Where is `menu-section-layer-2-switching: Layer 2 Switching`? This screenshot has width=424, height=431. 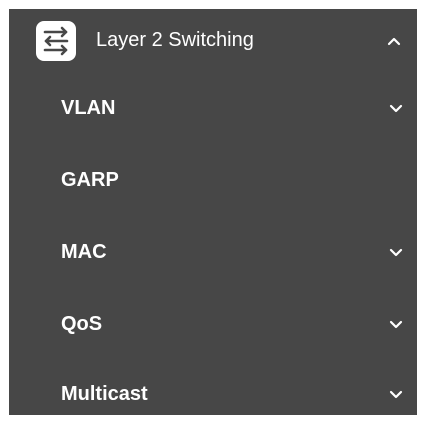
menu-section-layer-2-switching: Layer 2 Switching is located at coordinates (213, 41).